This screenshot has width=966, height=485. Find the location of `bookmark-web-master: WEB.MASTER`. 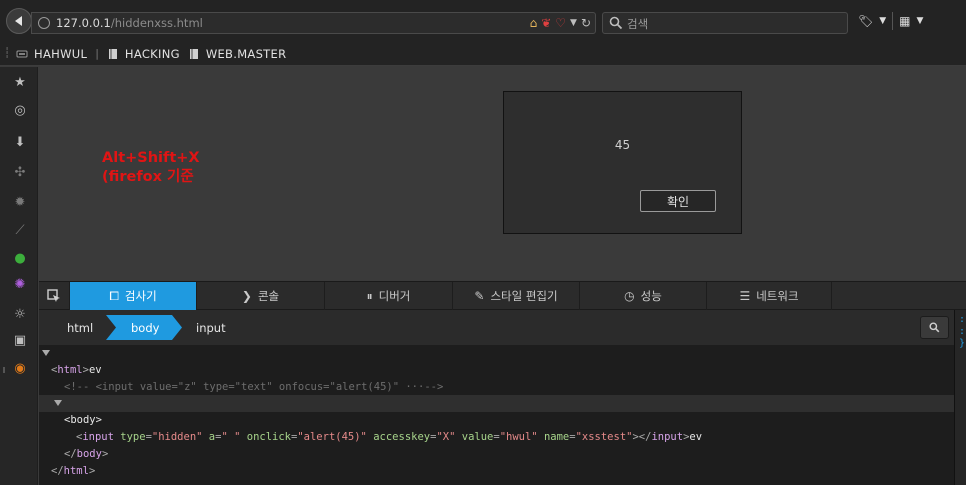

bookmark-web-master: WEB.MASTER is located at coordinates (237, 54).